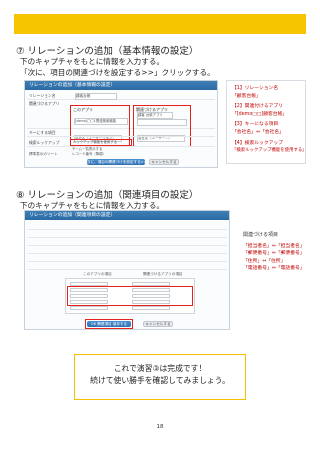  What do you see at coordinates (42, 95) in the screenshot?
I see `row-label: リレーション名` at bounding box center [42, 95].